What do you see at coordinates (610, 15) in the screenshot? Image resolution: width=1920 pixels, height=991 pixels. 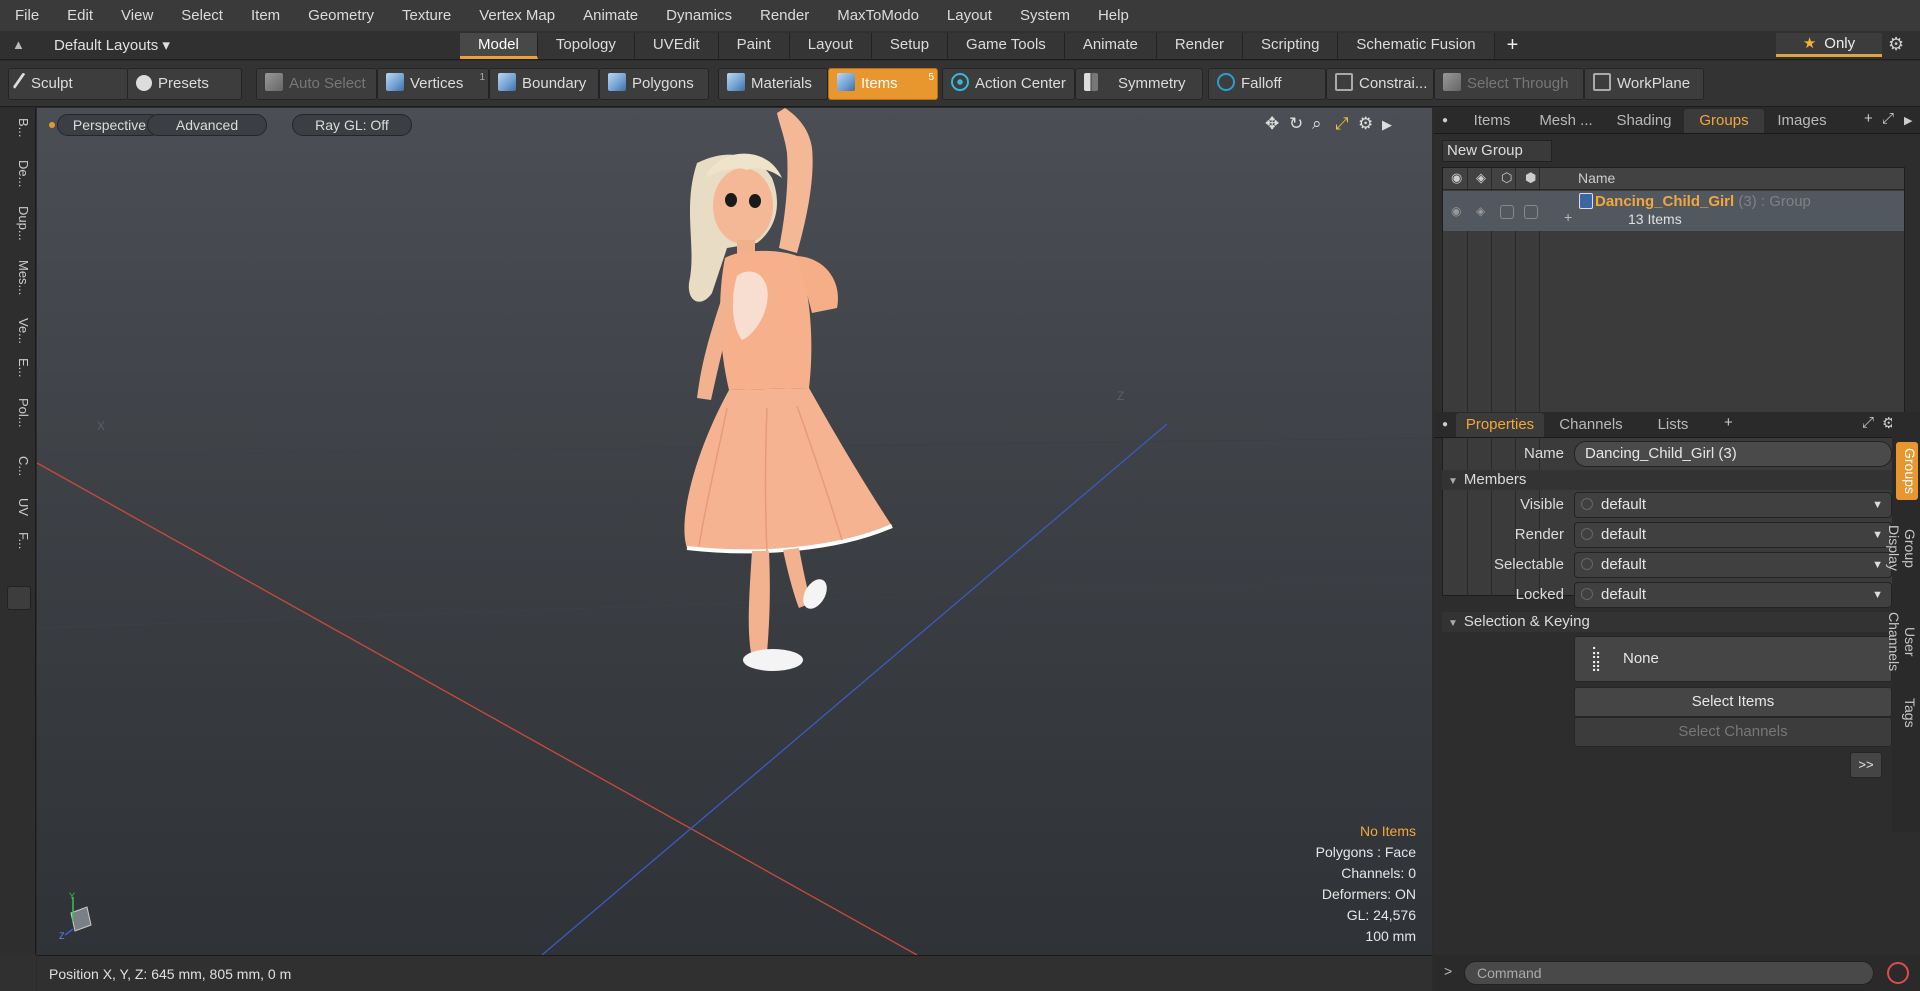 I see `menu-animate: Animate` at bounding box center [610, 15].